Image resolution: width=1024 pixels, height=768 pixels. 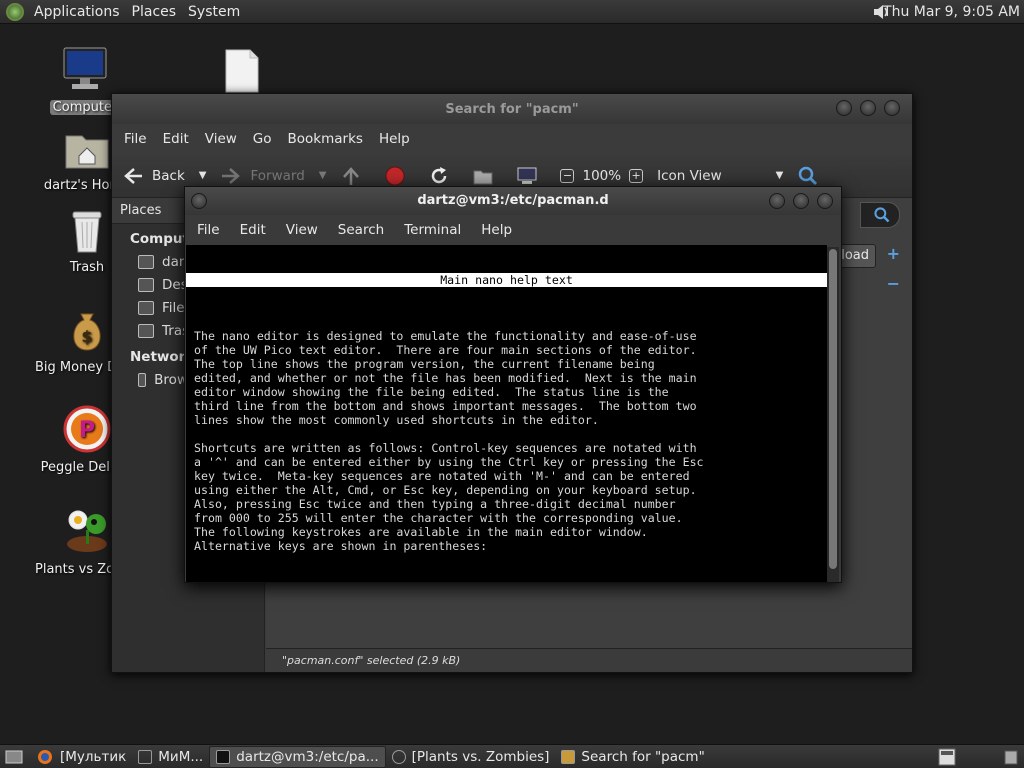 I want to click on zoom-control: − 100% +, so click(x=602, y=175).